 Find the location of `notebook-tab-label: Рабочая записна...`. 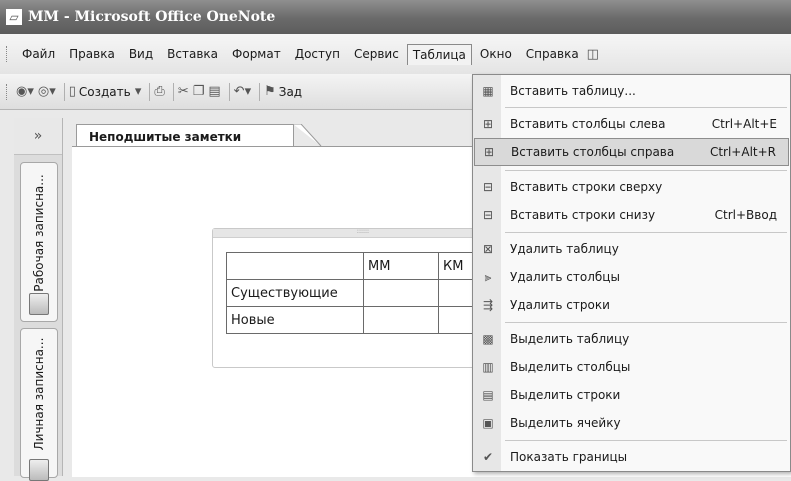

notebook-tab-label: Рабочая записна... is located at coordinates (39, 232).